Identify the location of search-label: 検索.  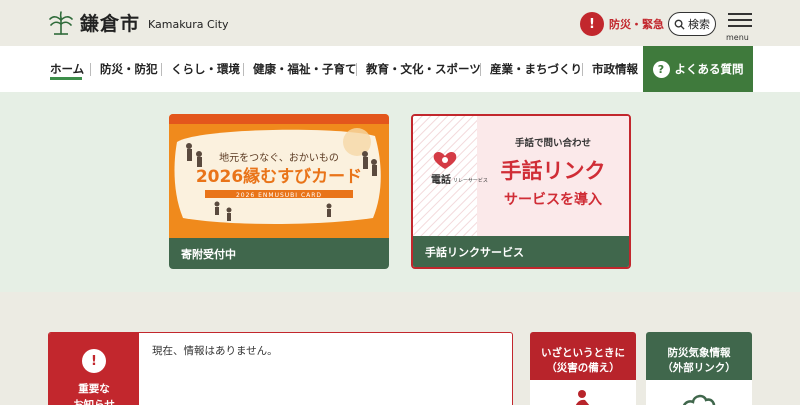
(699, 24).